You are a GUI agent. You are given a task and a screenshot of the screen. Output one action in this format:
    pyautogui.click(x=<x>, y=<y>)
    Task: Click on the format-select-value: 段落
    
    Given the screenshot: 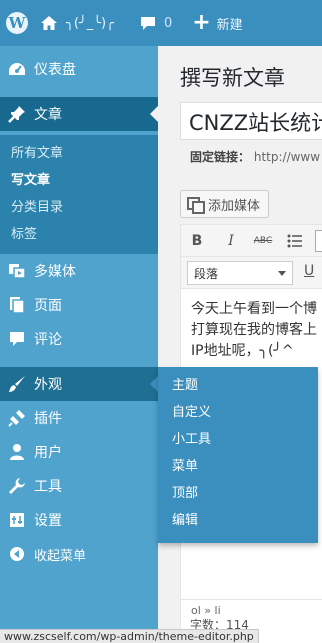 What is the action you would take?
    pyautogui.click(x=206, y=274)
    